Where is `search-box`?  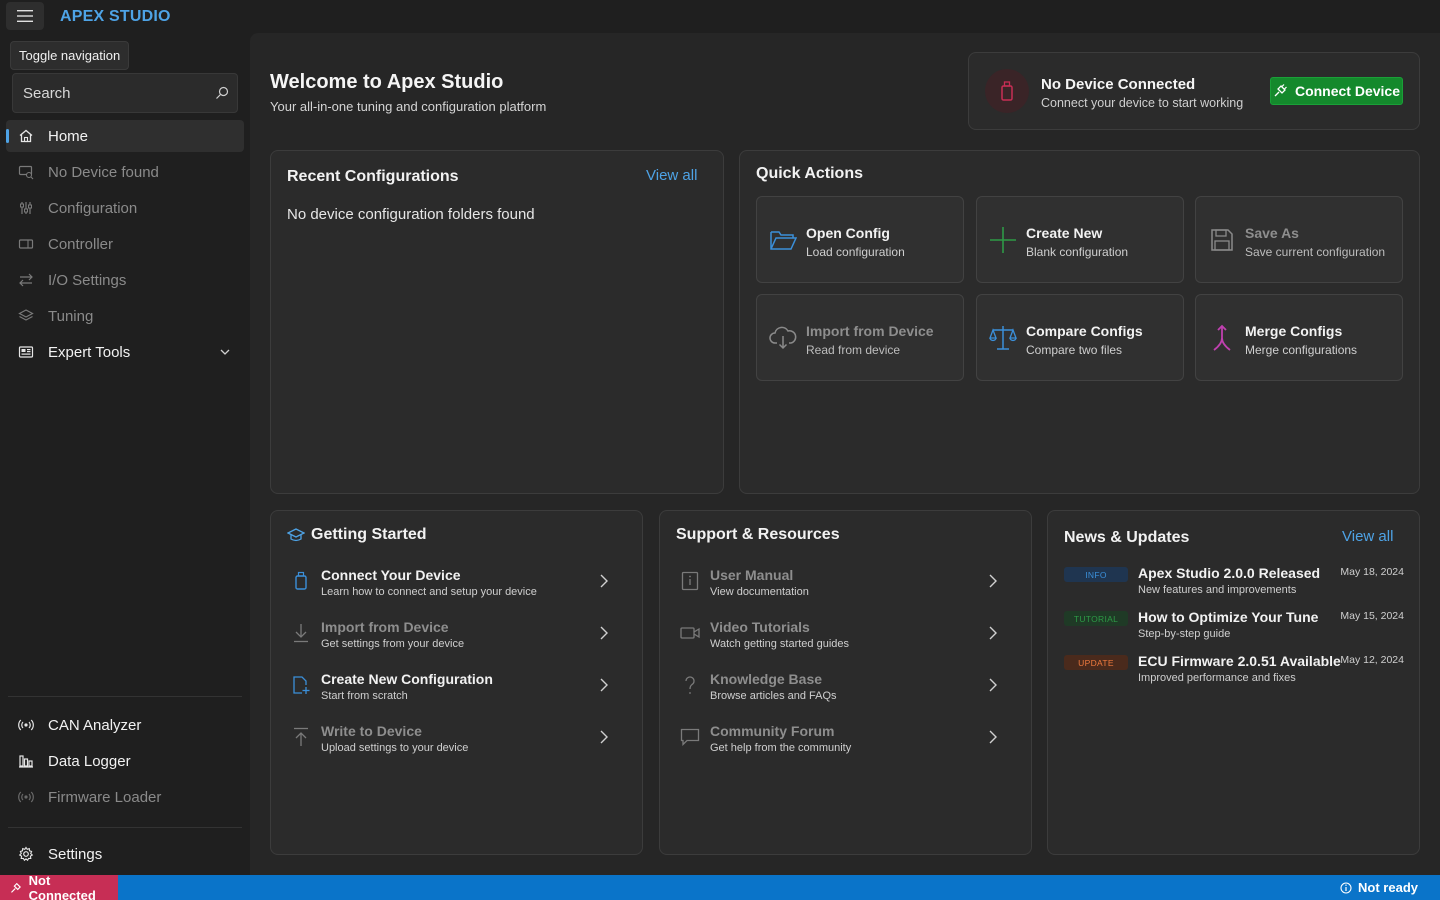
search-box is located at coordinates (125, 93).